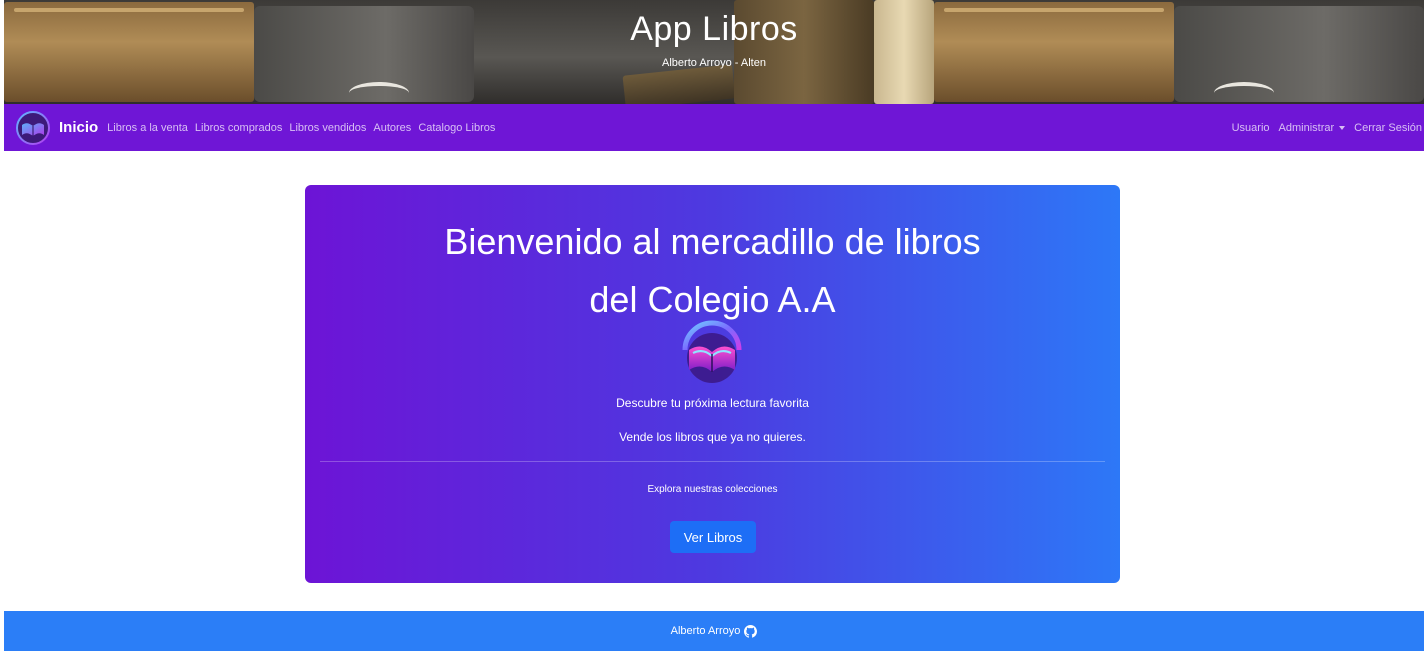 The width and height of the screenshot is (1424, 651). I want to click on nav-cerrar-sesion: Cerrar Sesión, so click(1388, 128).